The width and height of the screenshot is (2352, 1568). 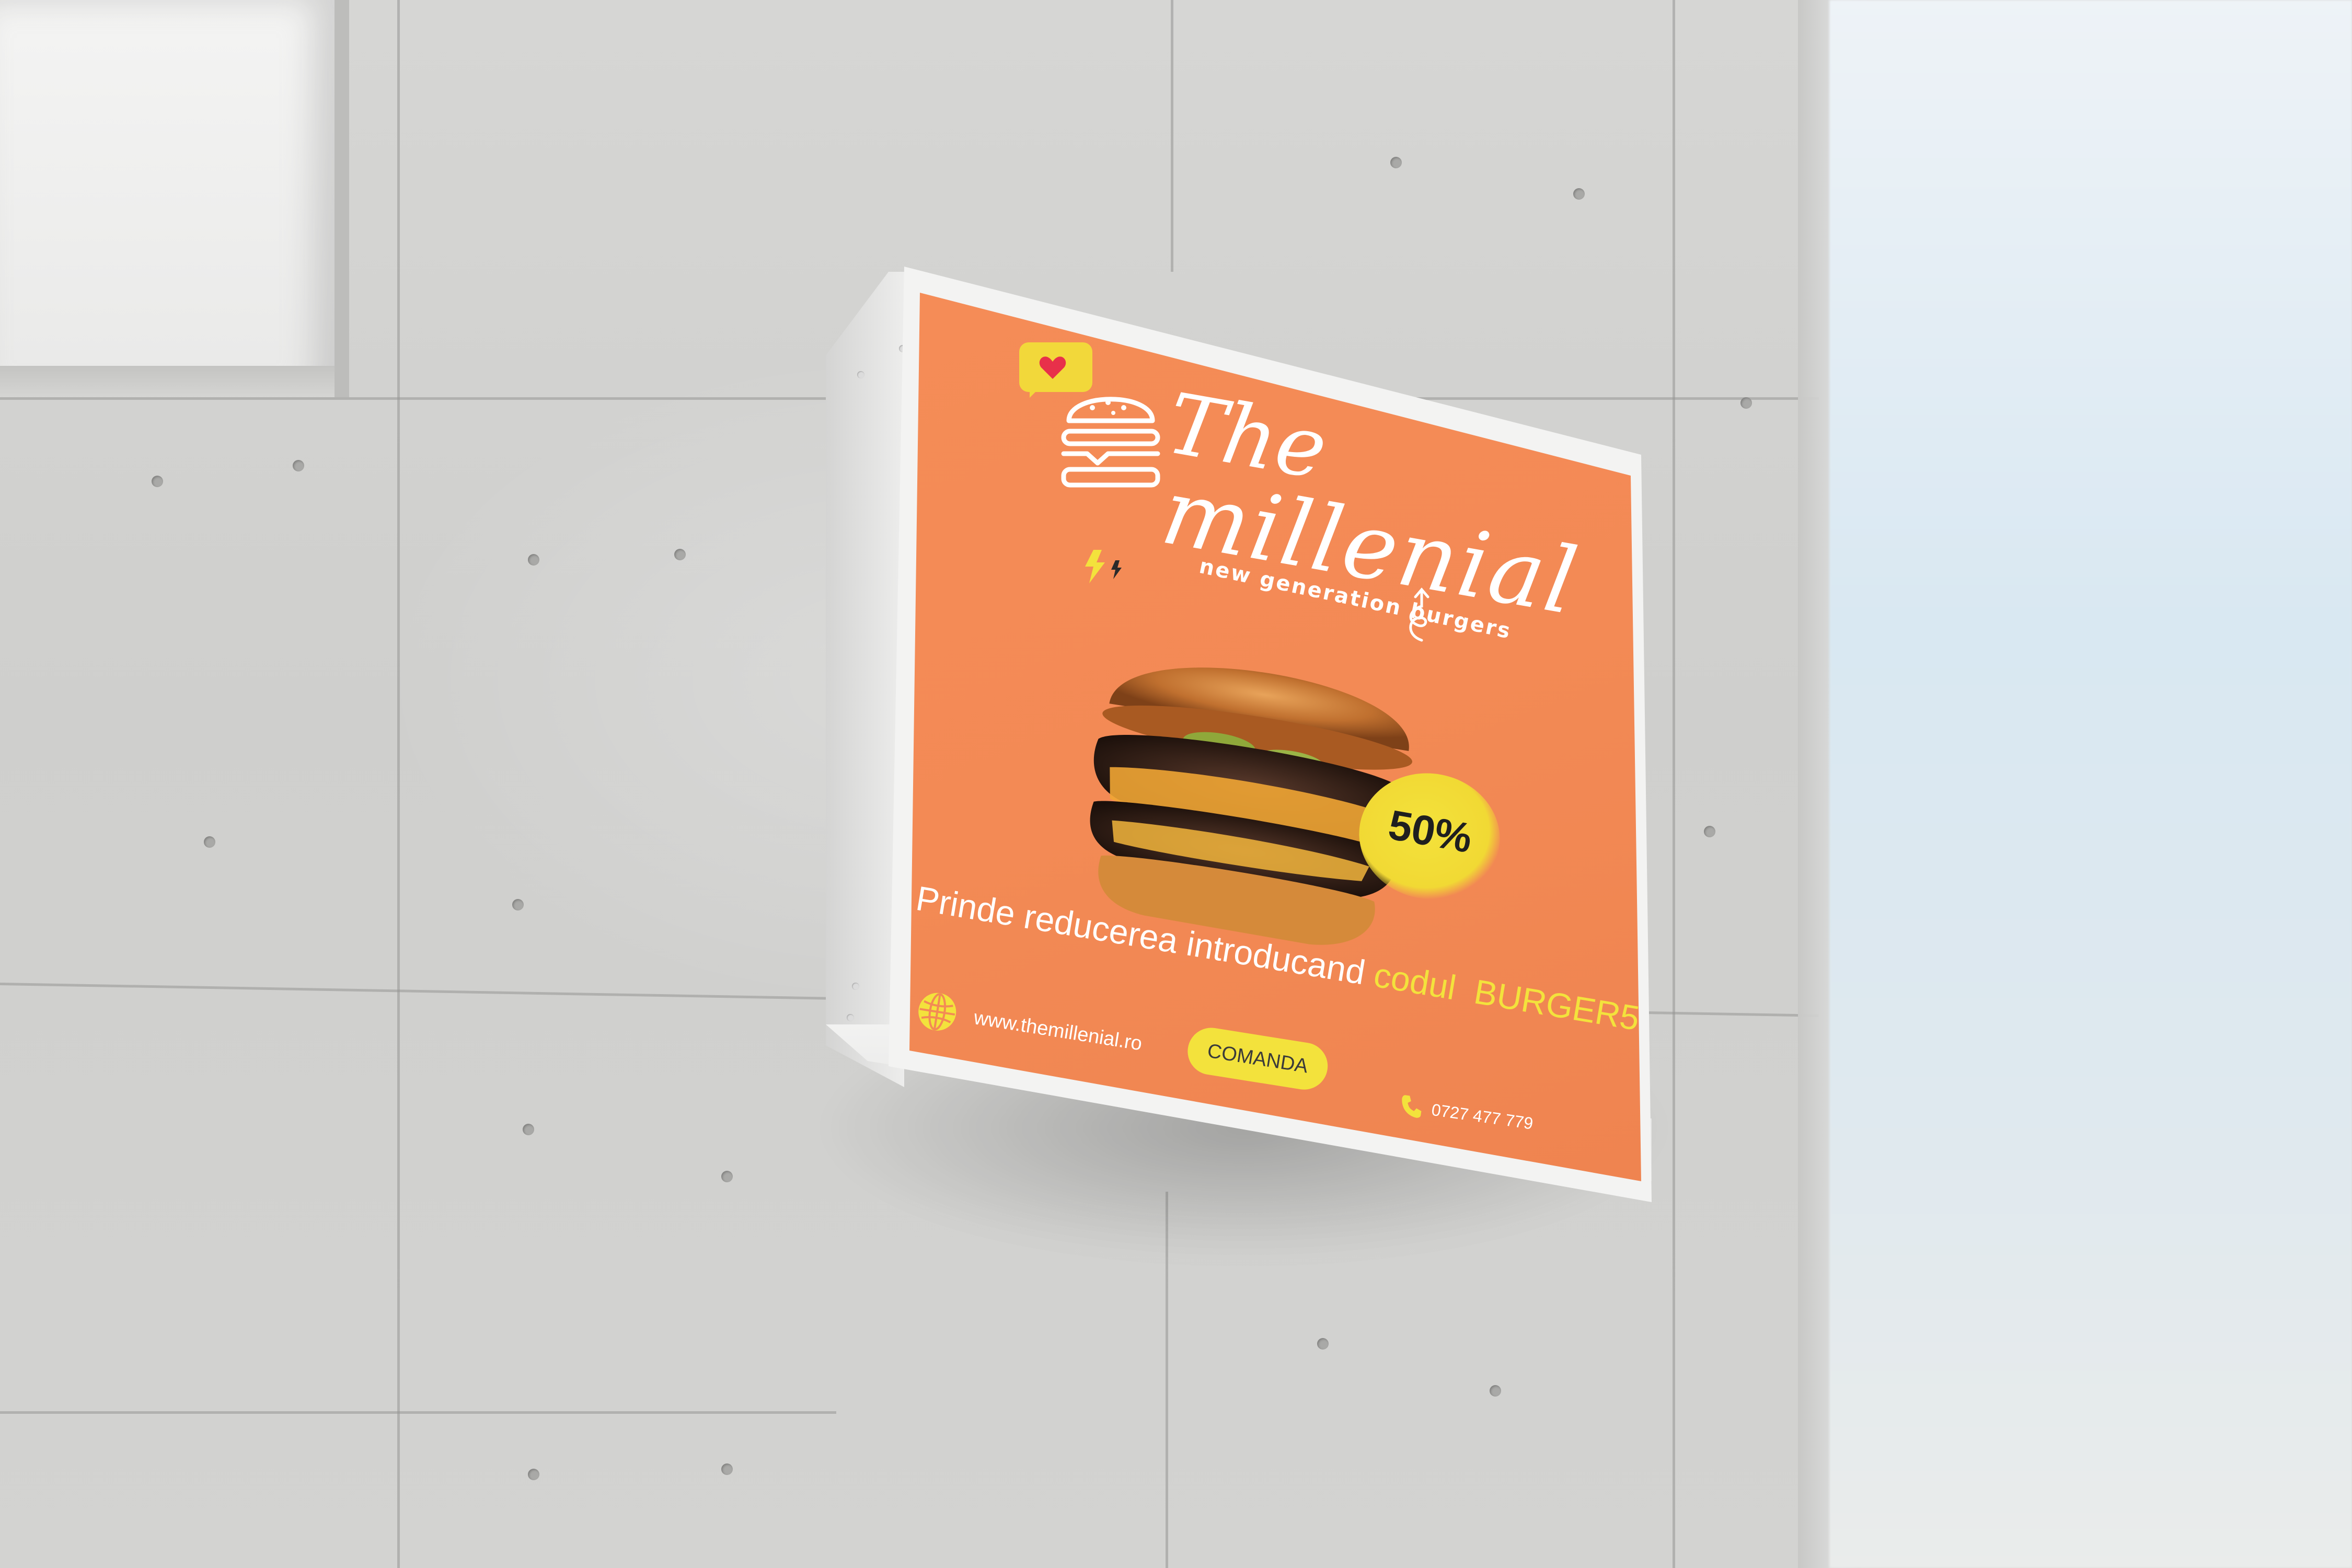 I want to click on building-window, so click(x=174, y=198).